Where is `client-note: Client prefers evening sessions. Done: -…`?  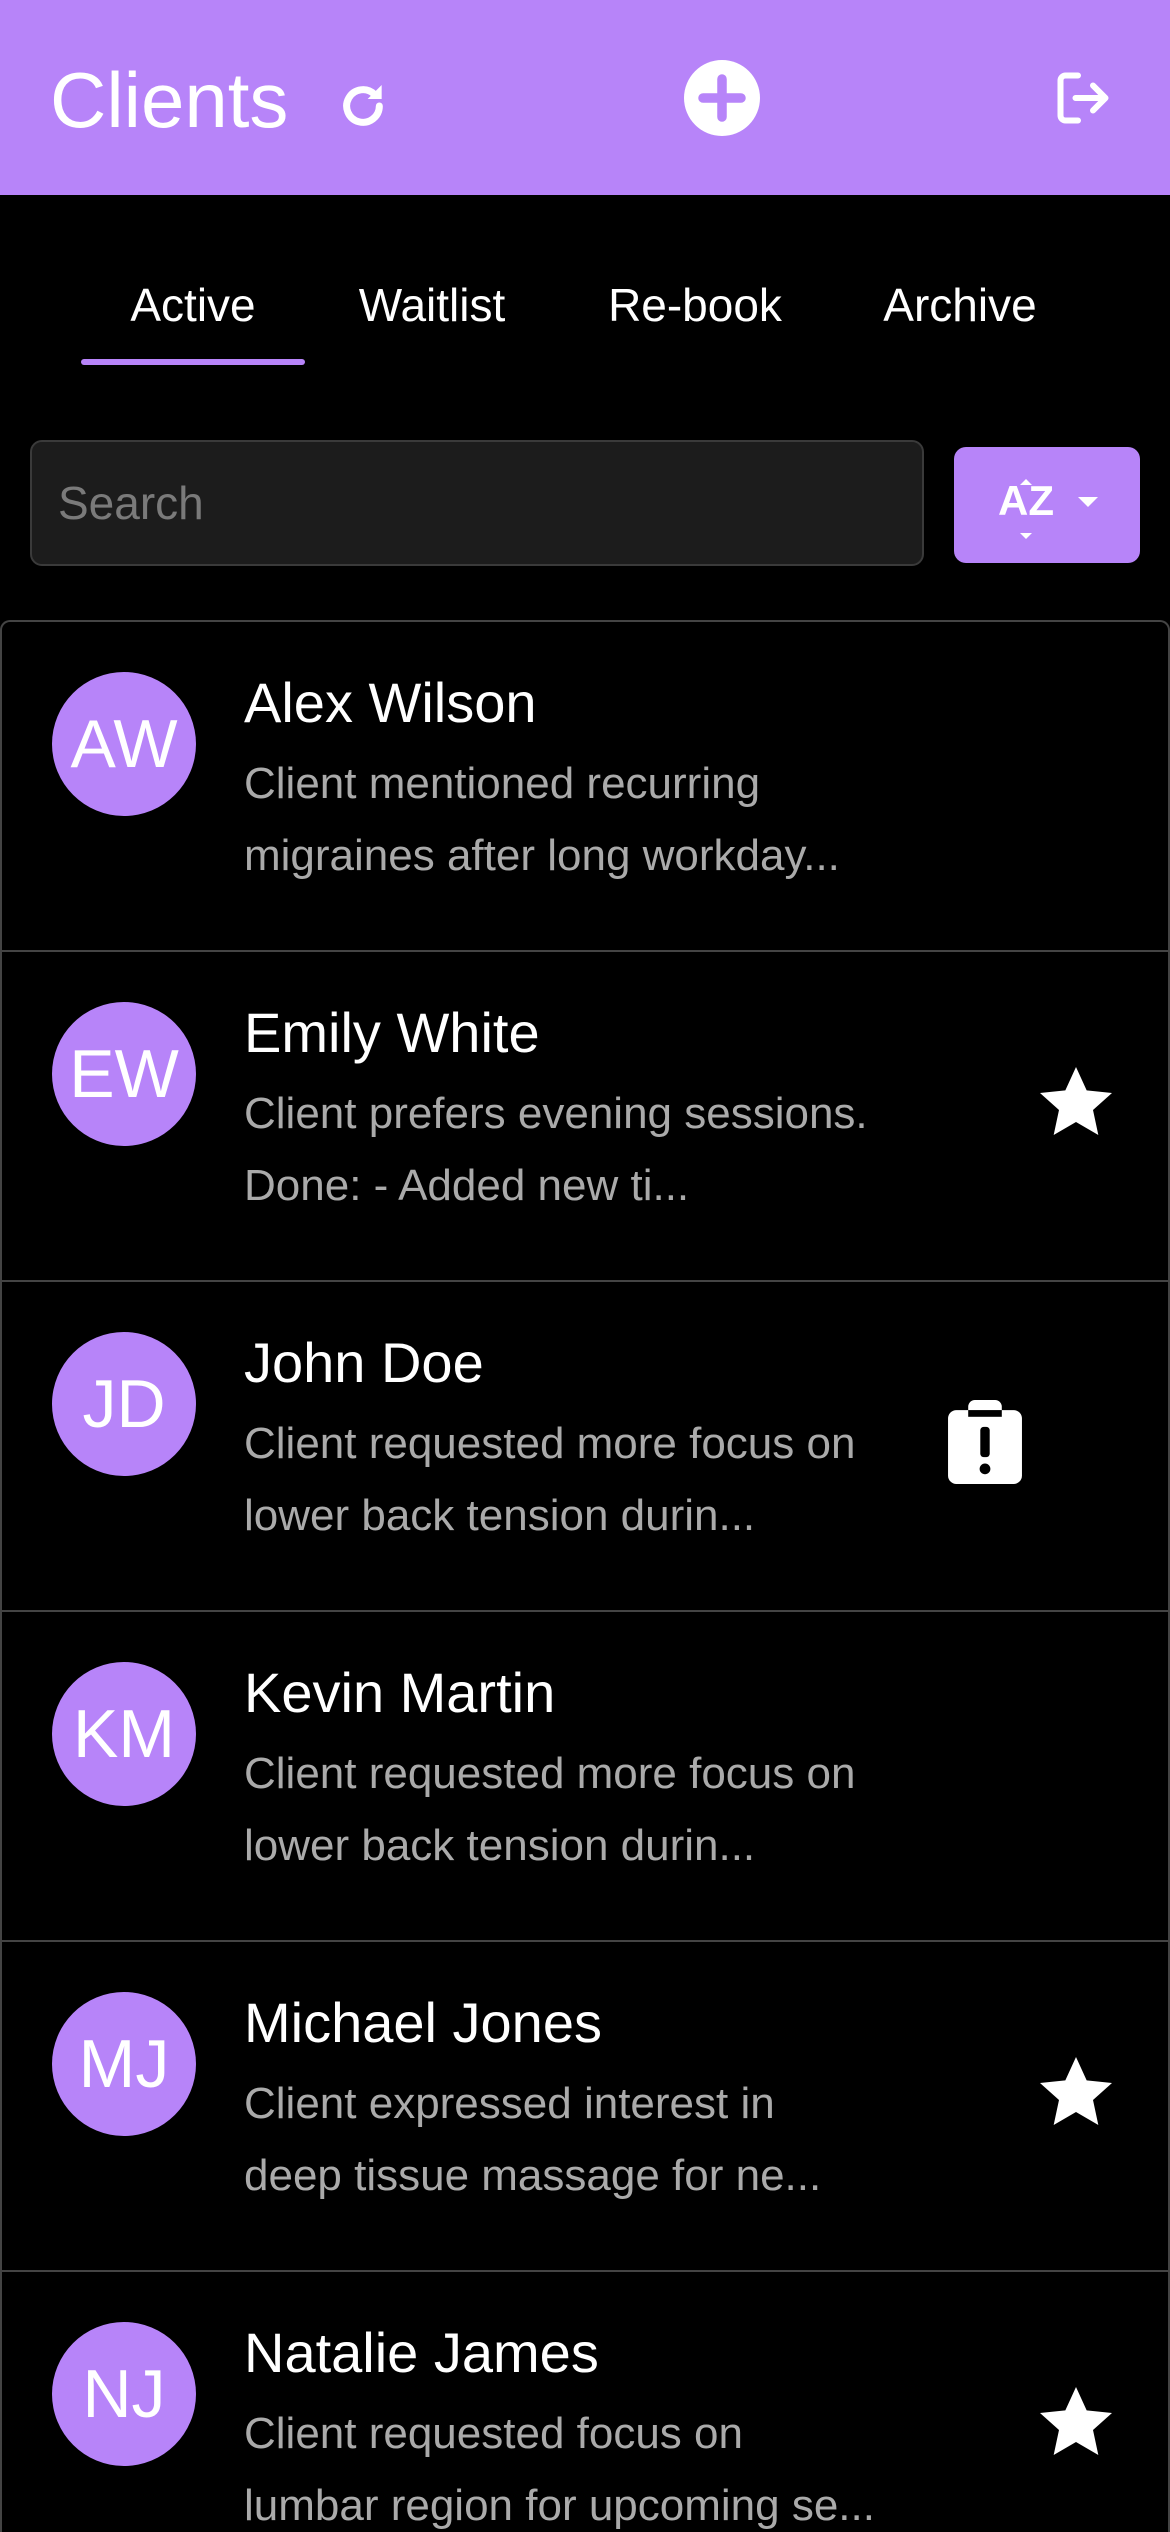
client-note: Client prefers evening sessions. Done: -… is located at coordinates (594, 1150).